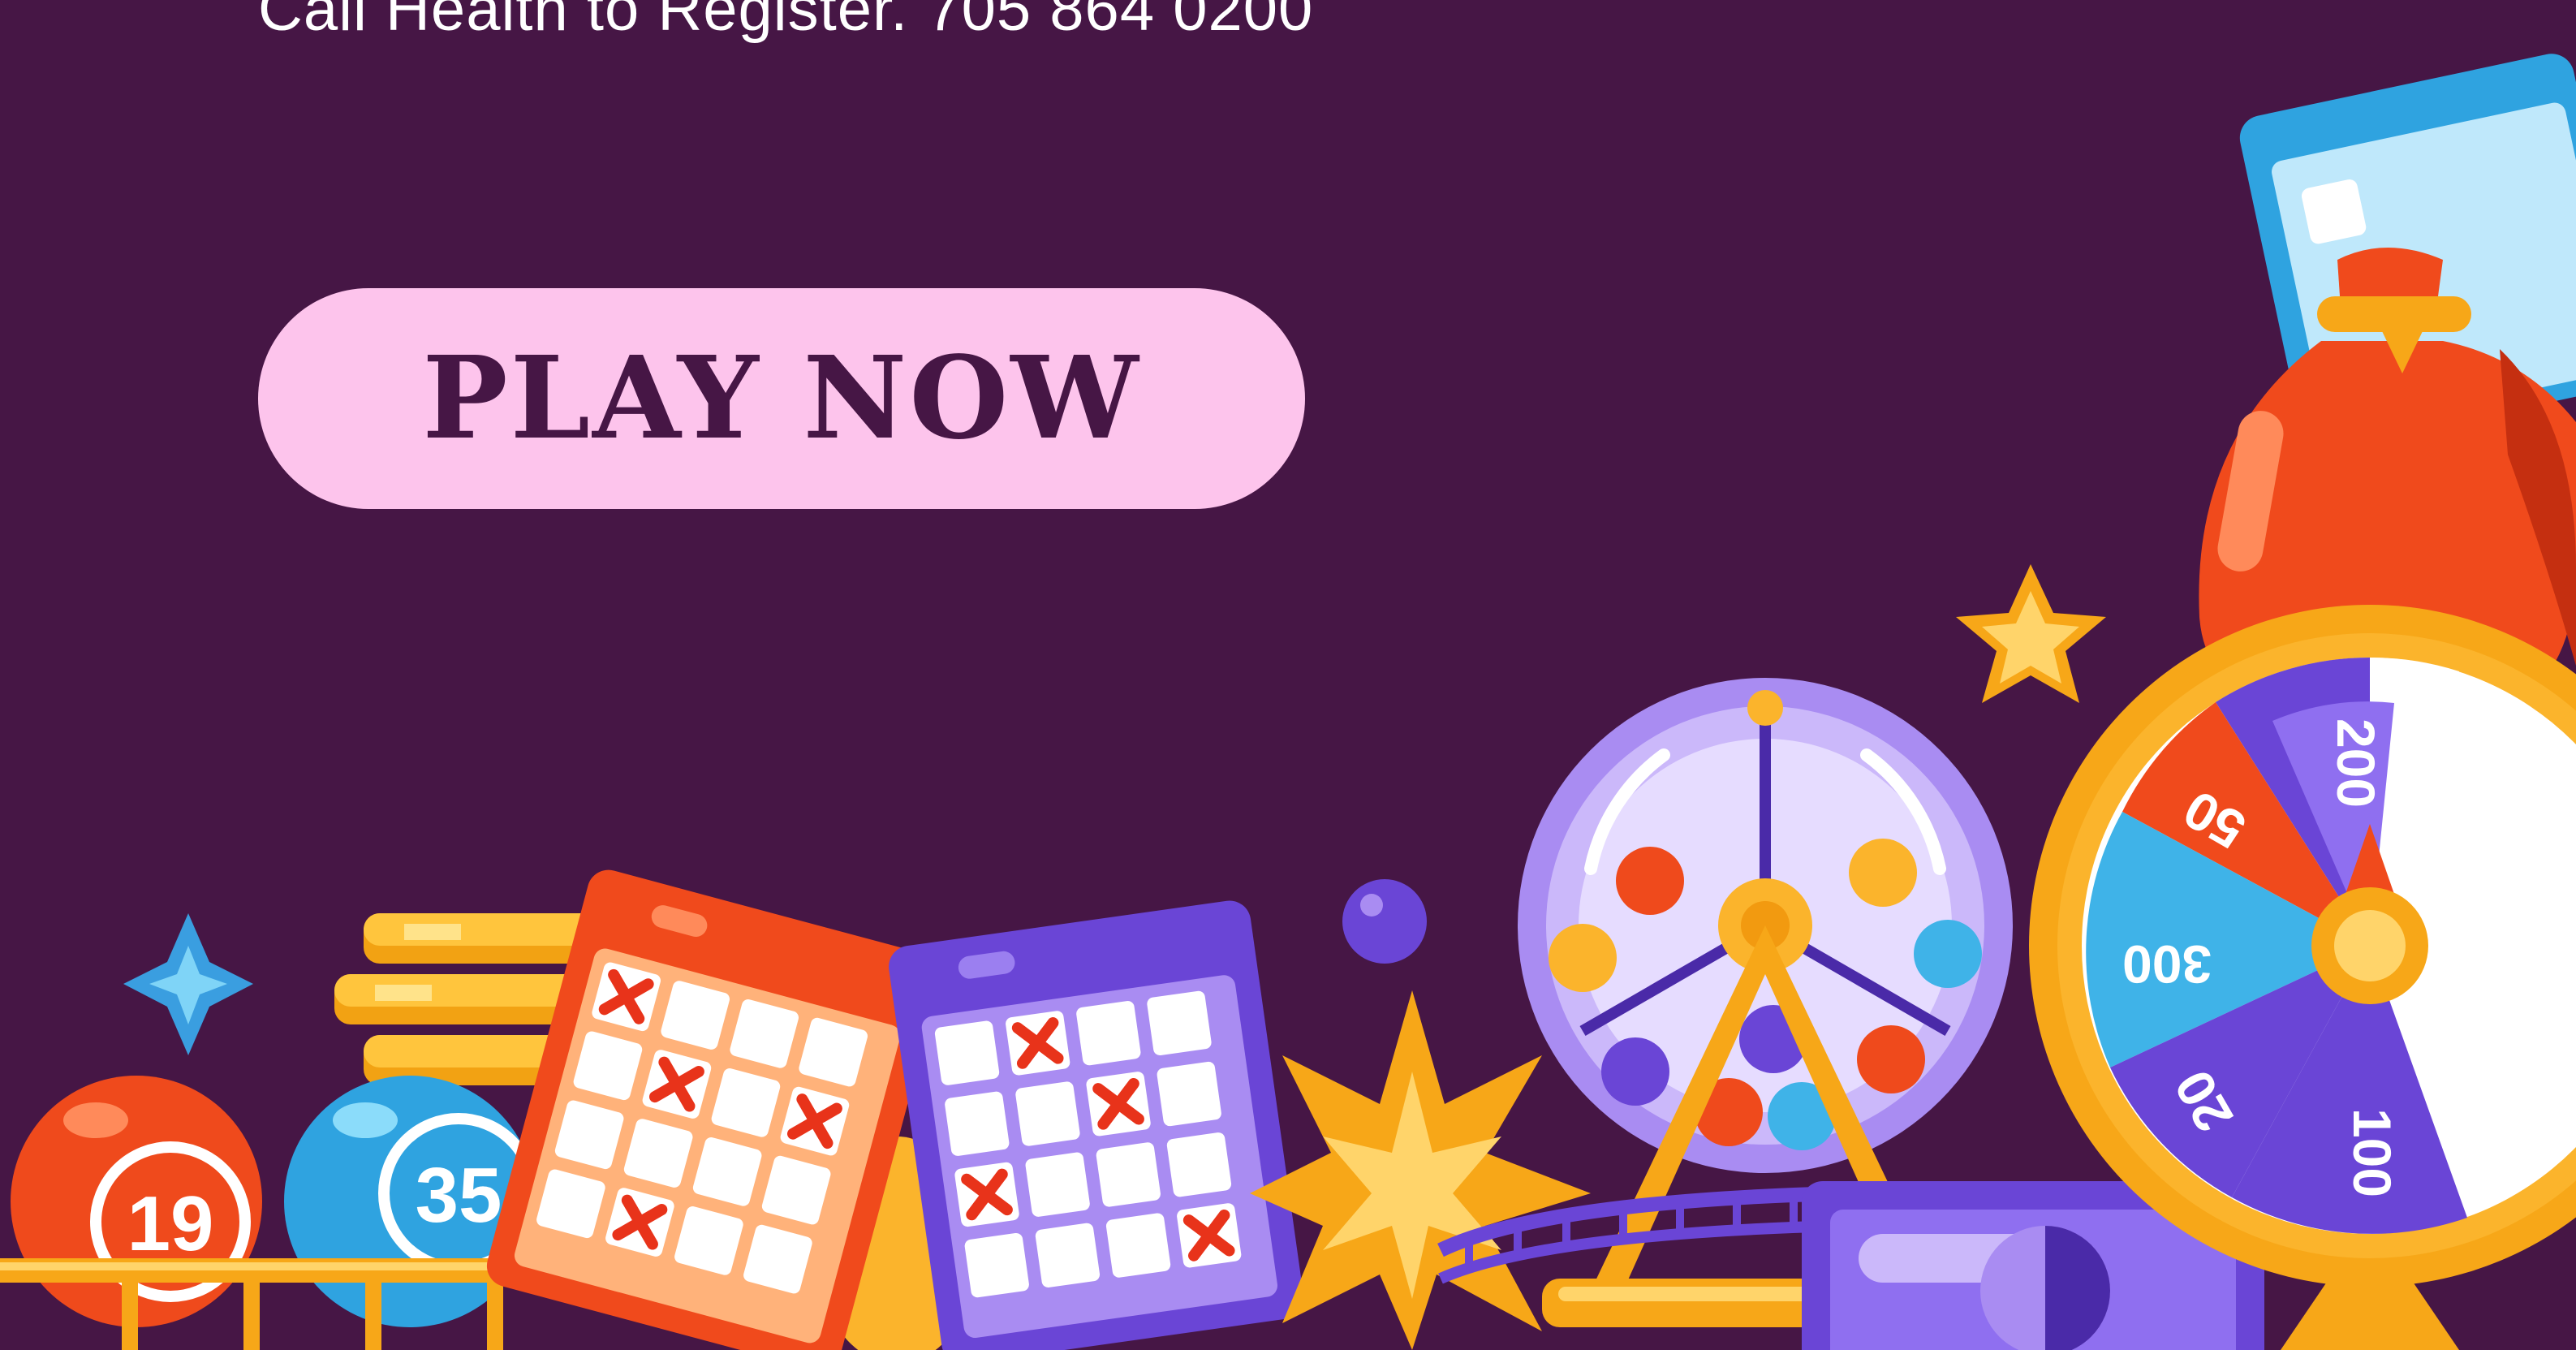 This screenshot has height=1350, width=2576. I want to click on wheel-segment-100: 100, so click(2372, 1152).